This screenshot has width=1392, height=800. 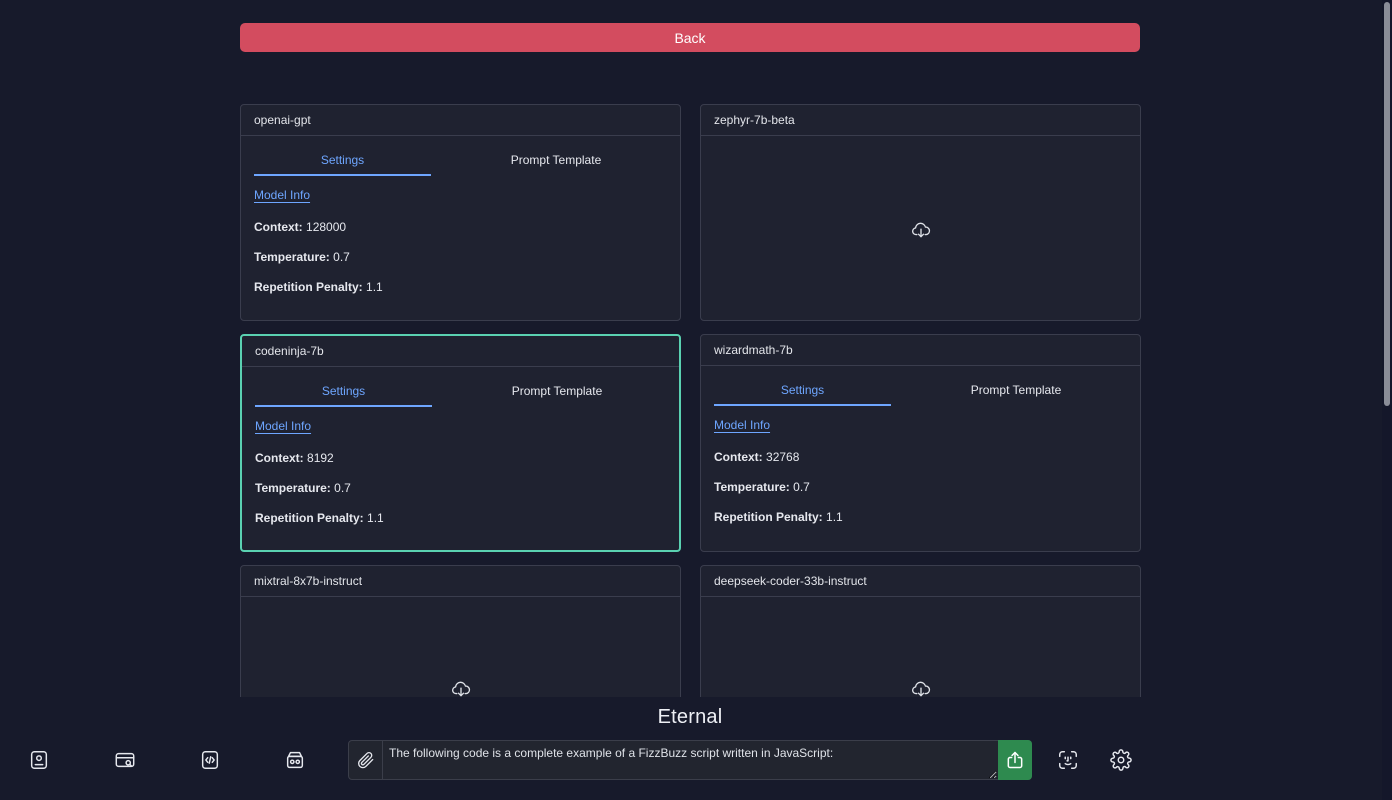 I want to click on back-button: Back, so click(x=690, y=37).